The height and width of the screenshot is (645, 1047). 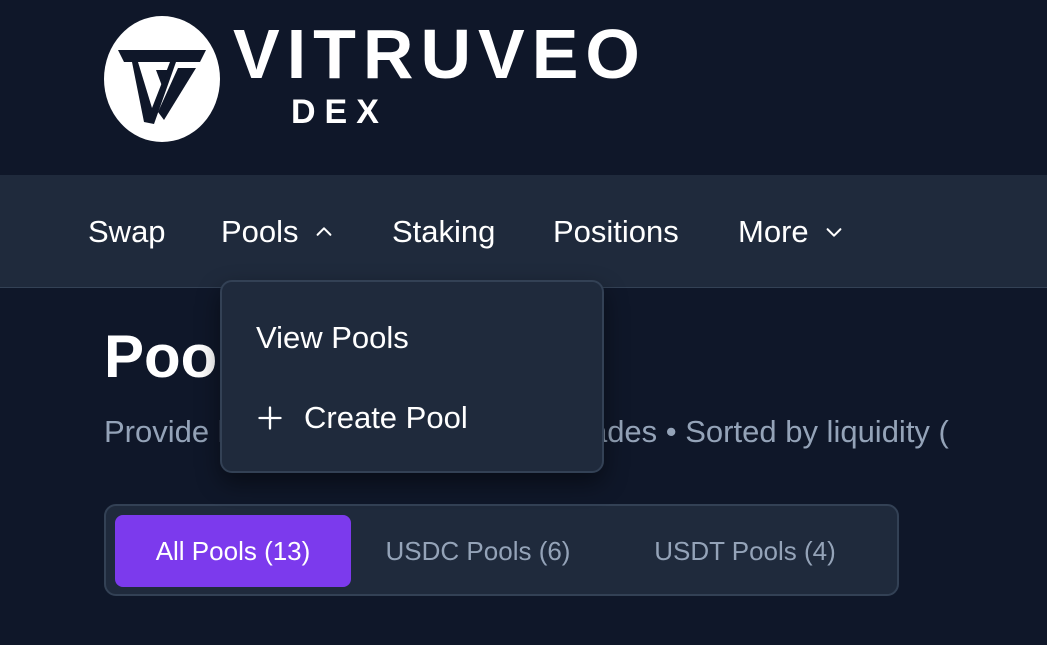 What do you see at coordinates (773, 231) in the screenshot?
I see `nav-item-label: More` at bounding box center [773, 231].